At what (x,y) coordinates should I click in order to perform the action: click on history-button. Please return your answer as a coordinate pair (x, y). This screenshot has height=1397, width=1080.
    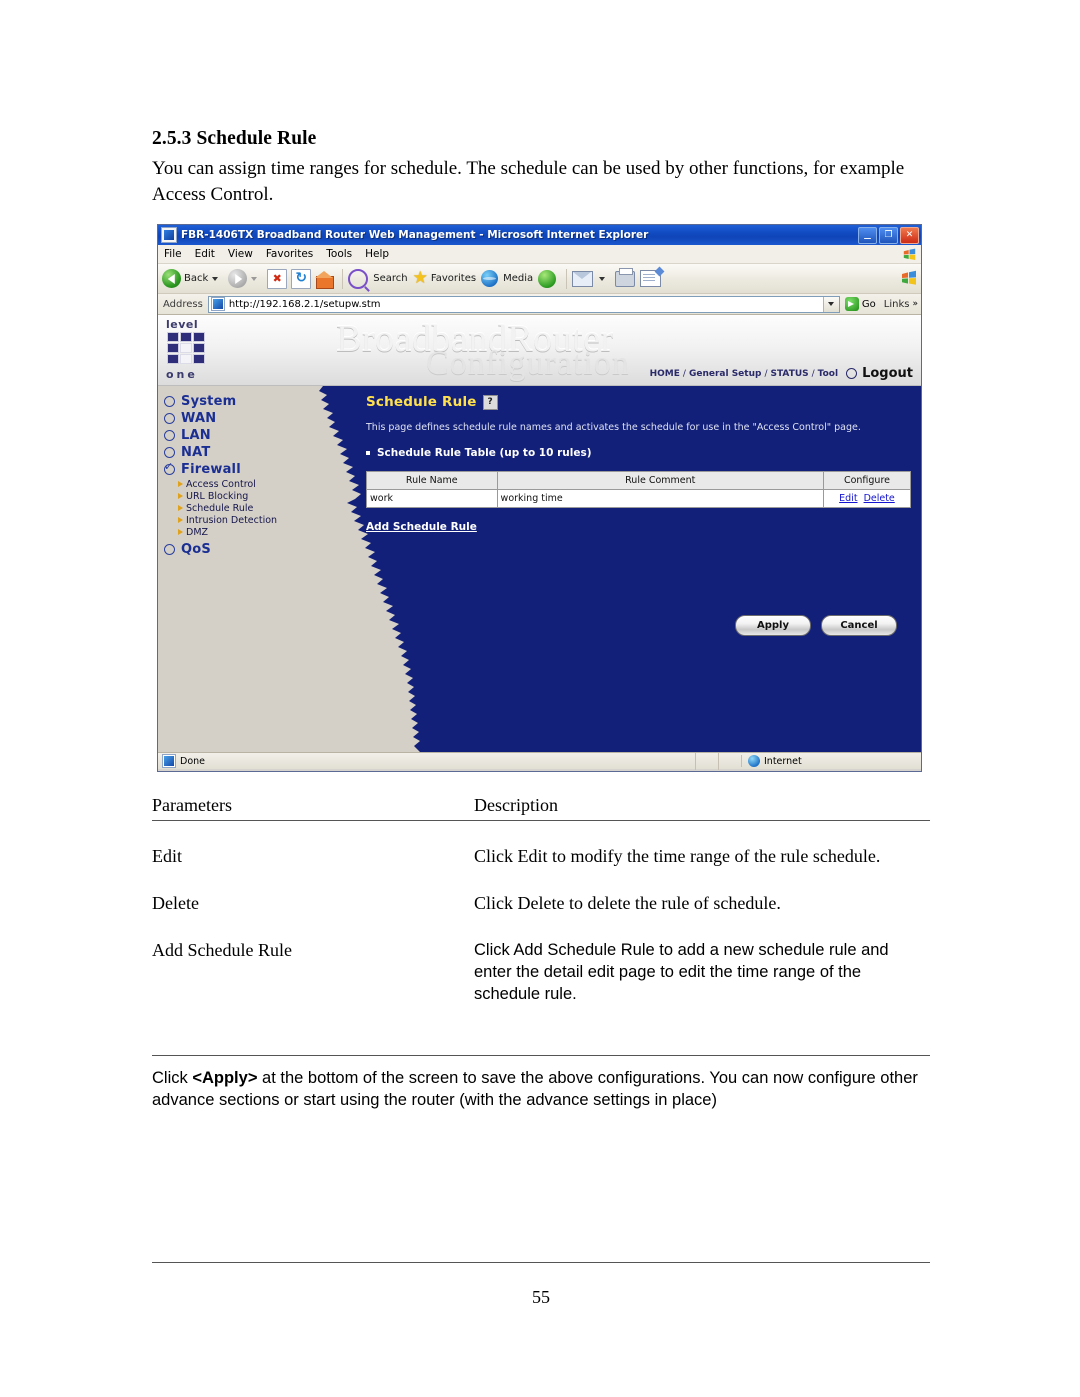
    Looking at the image, I should click on (547, 278).